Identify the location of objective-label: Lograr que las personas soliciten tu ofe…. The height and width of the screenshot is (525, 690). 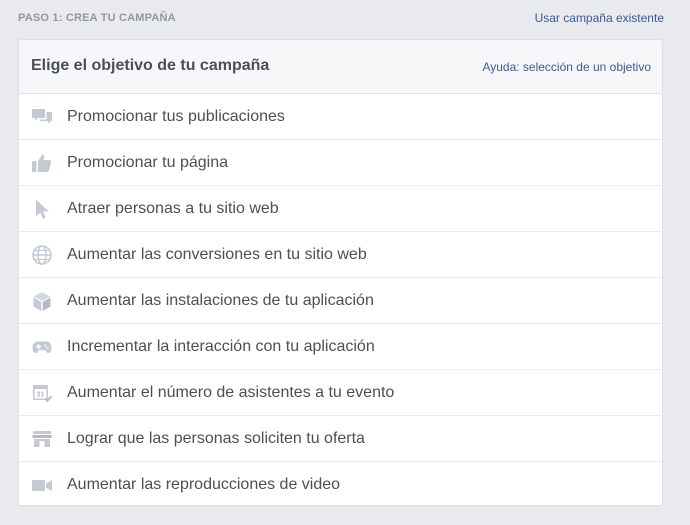
(216, 438).